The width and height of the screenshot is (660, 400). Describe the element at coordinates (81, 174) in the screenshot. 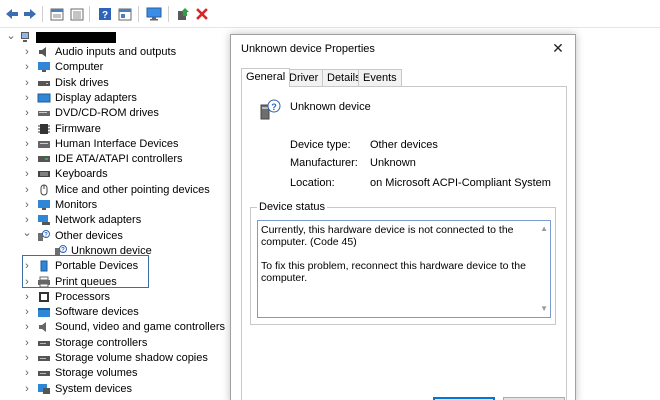

I see `tree-item-label: Keyboards` at that location.